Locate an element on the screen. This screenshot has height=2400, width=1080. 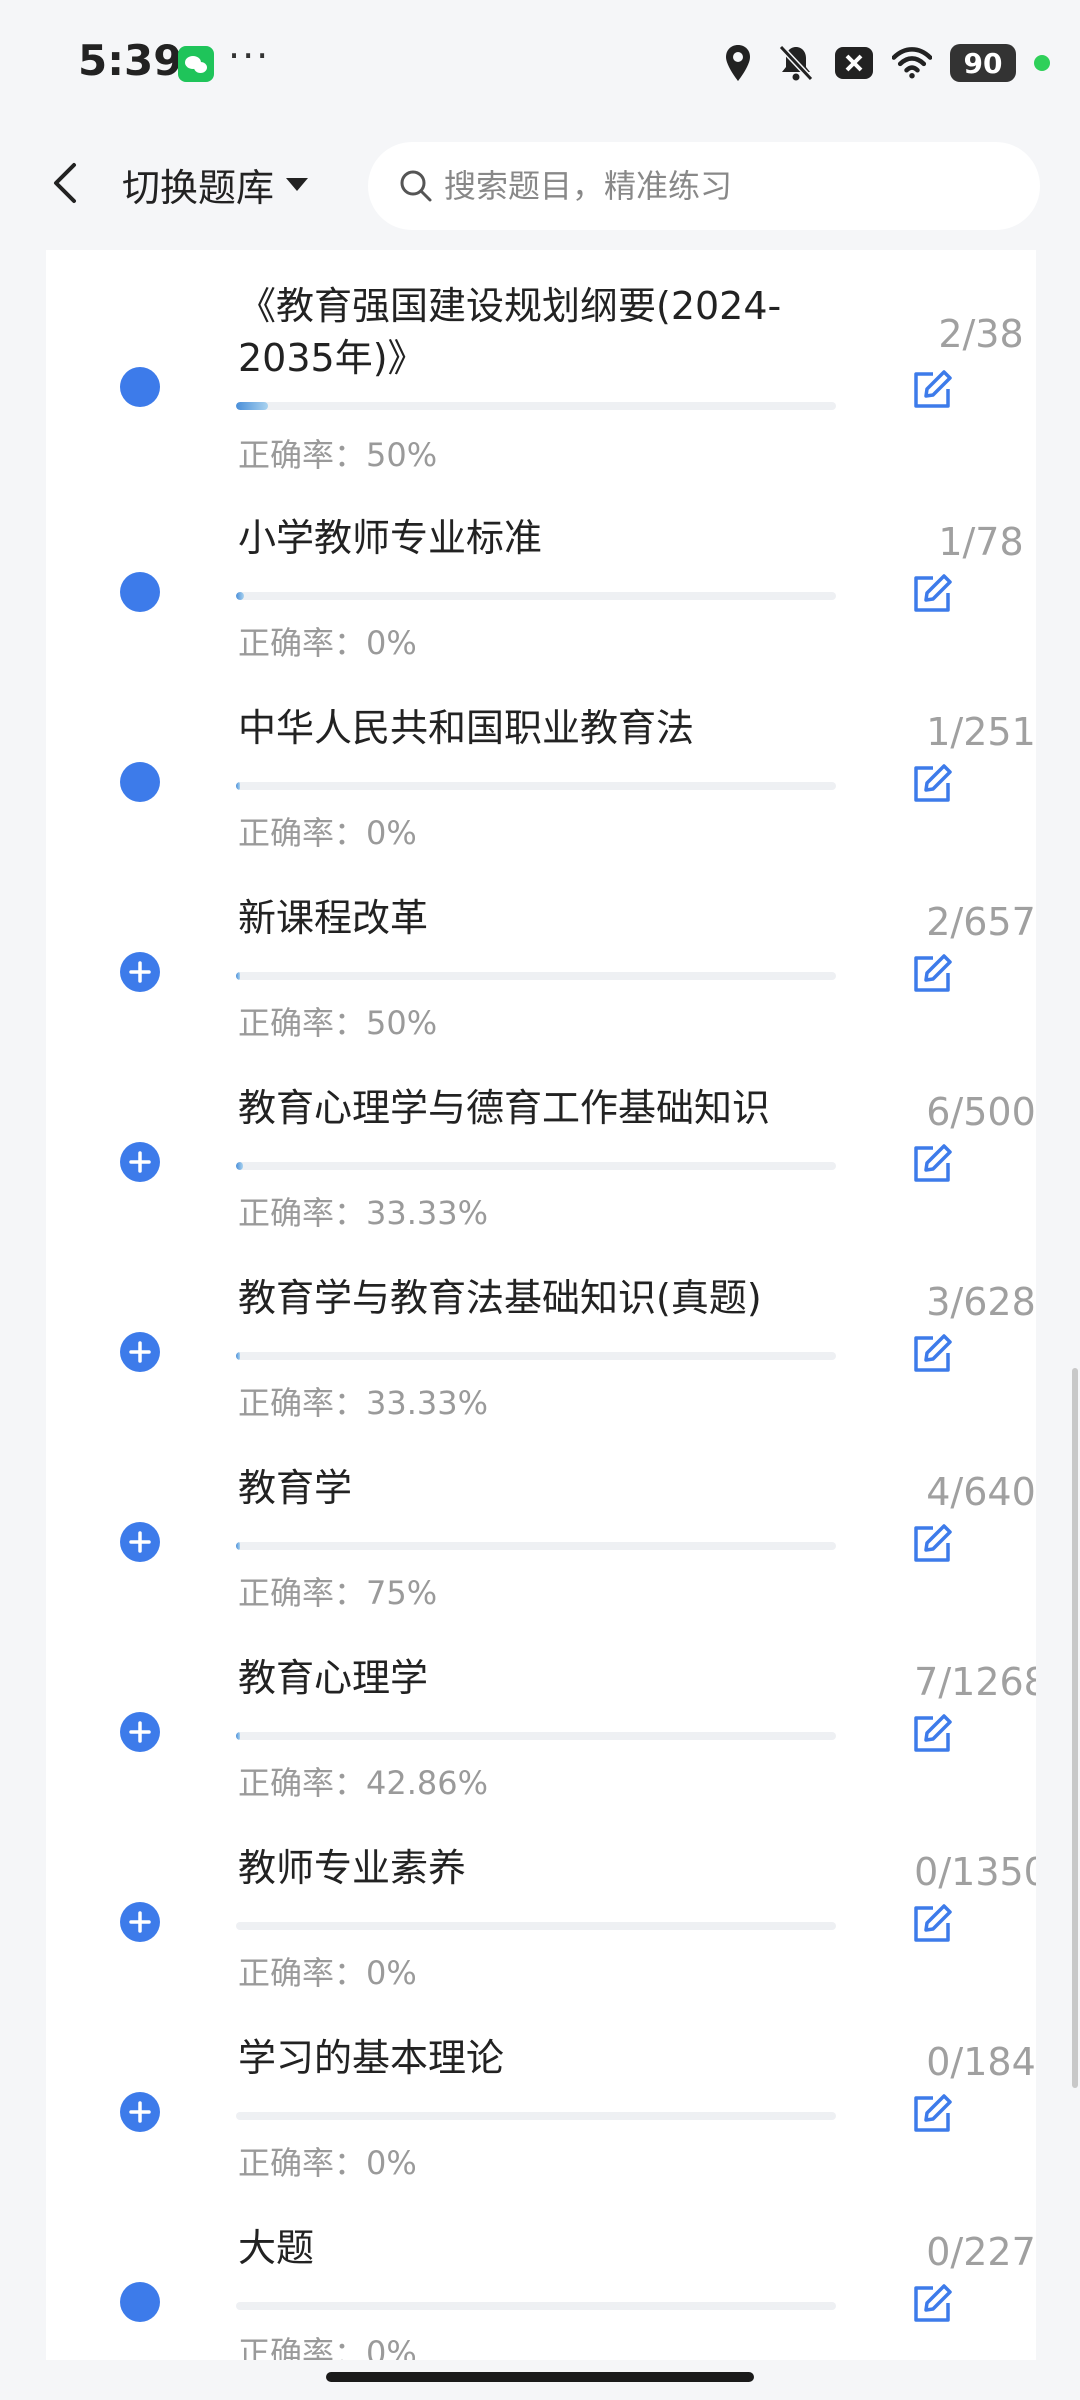
item-count: 7/1268 is located at coordinates (975, 1682).